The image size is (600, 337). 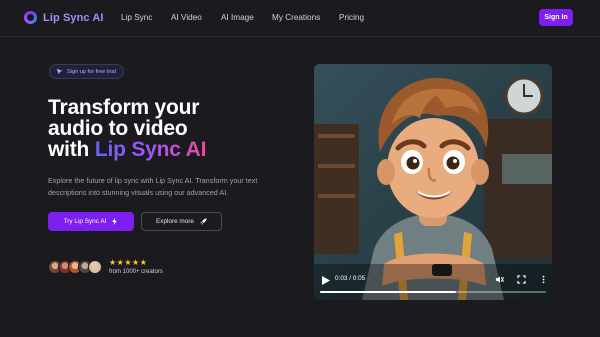 I want to click on hero-headline-line3-prefix: with, so click(x=71, y=149).